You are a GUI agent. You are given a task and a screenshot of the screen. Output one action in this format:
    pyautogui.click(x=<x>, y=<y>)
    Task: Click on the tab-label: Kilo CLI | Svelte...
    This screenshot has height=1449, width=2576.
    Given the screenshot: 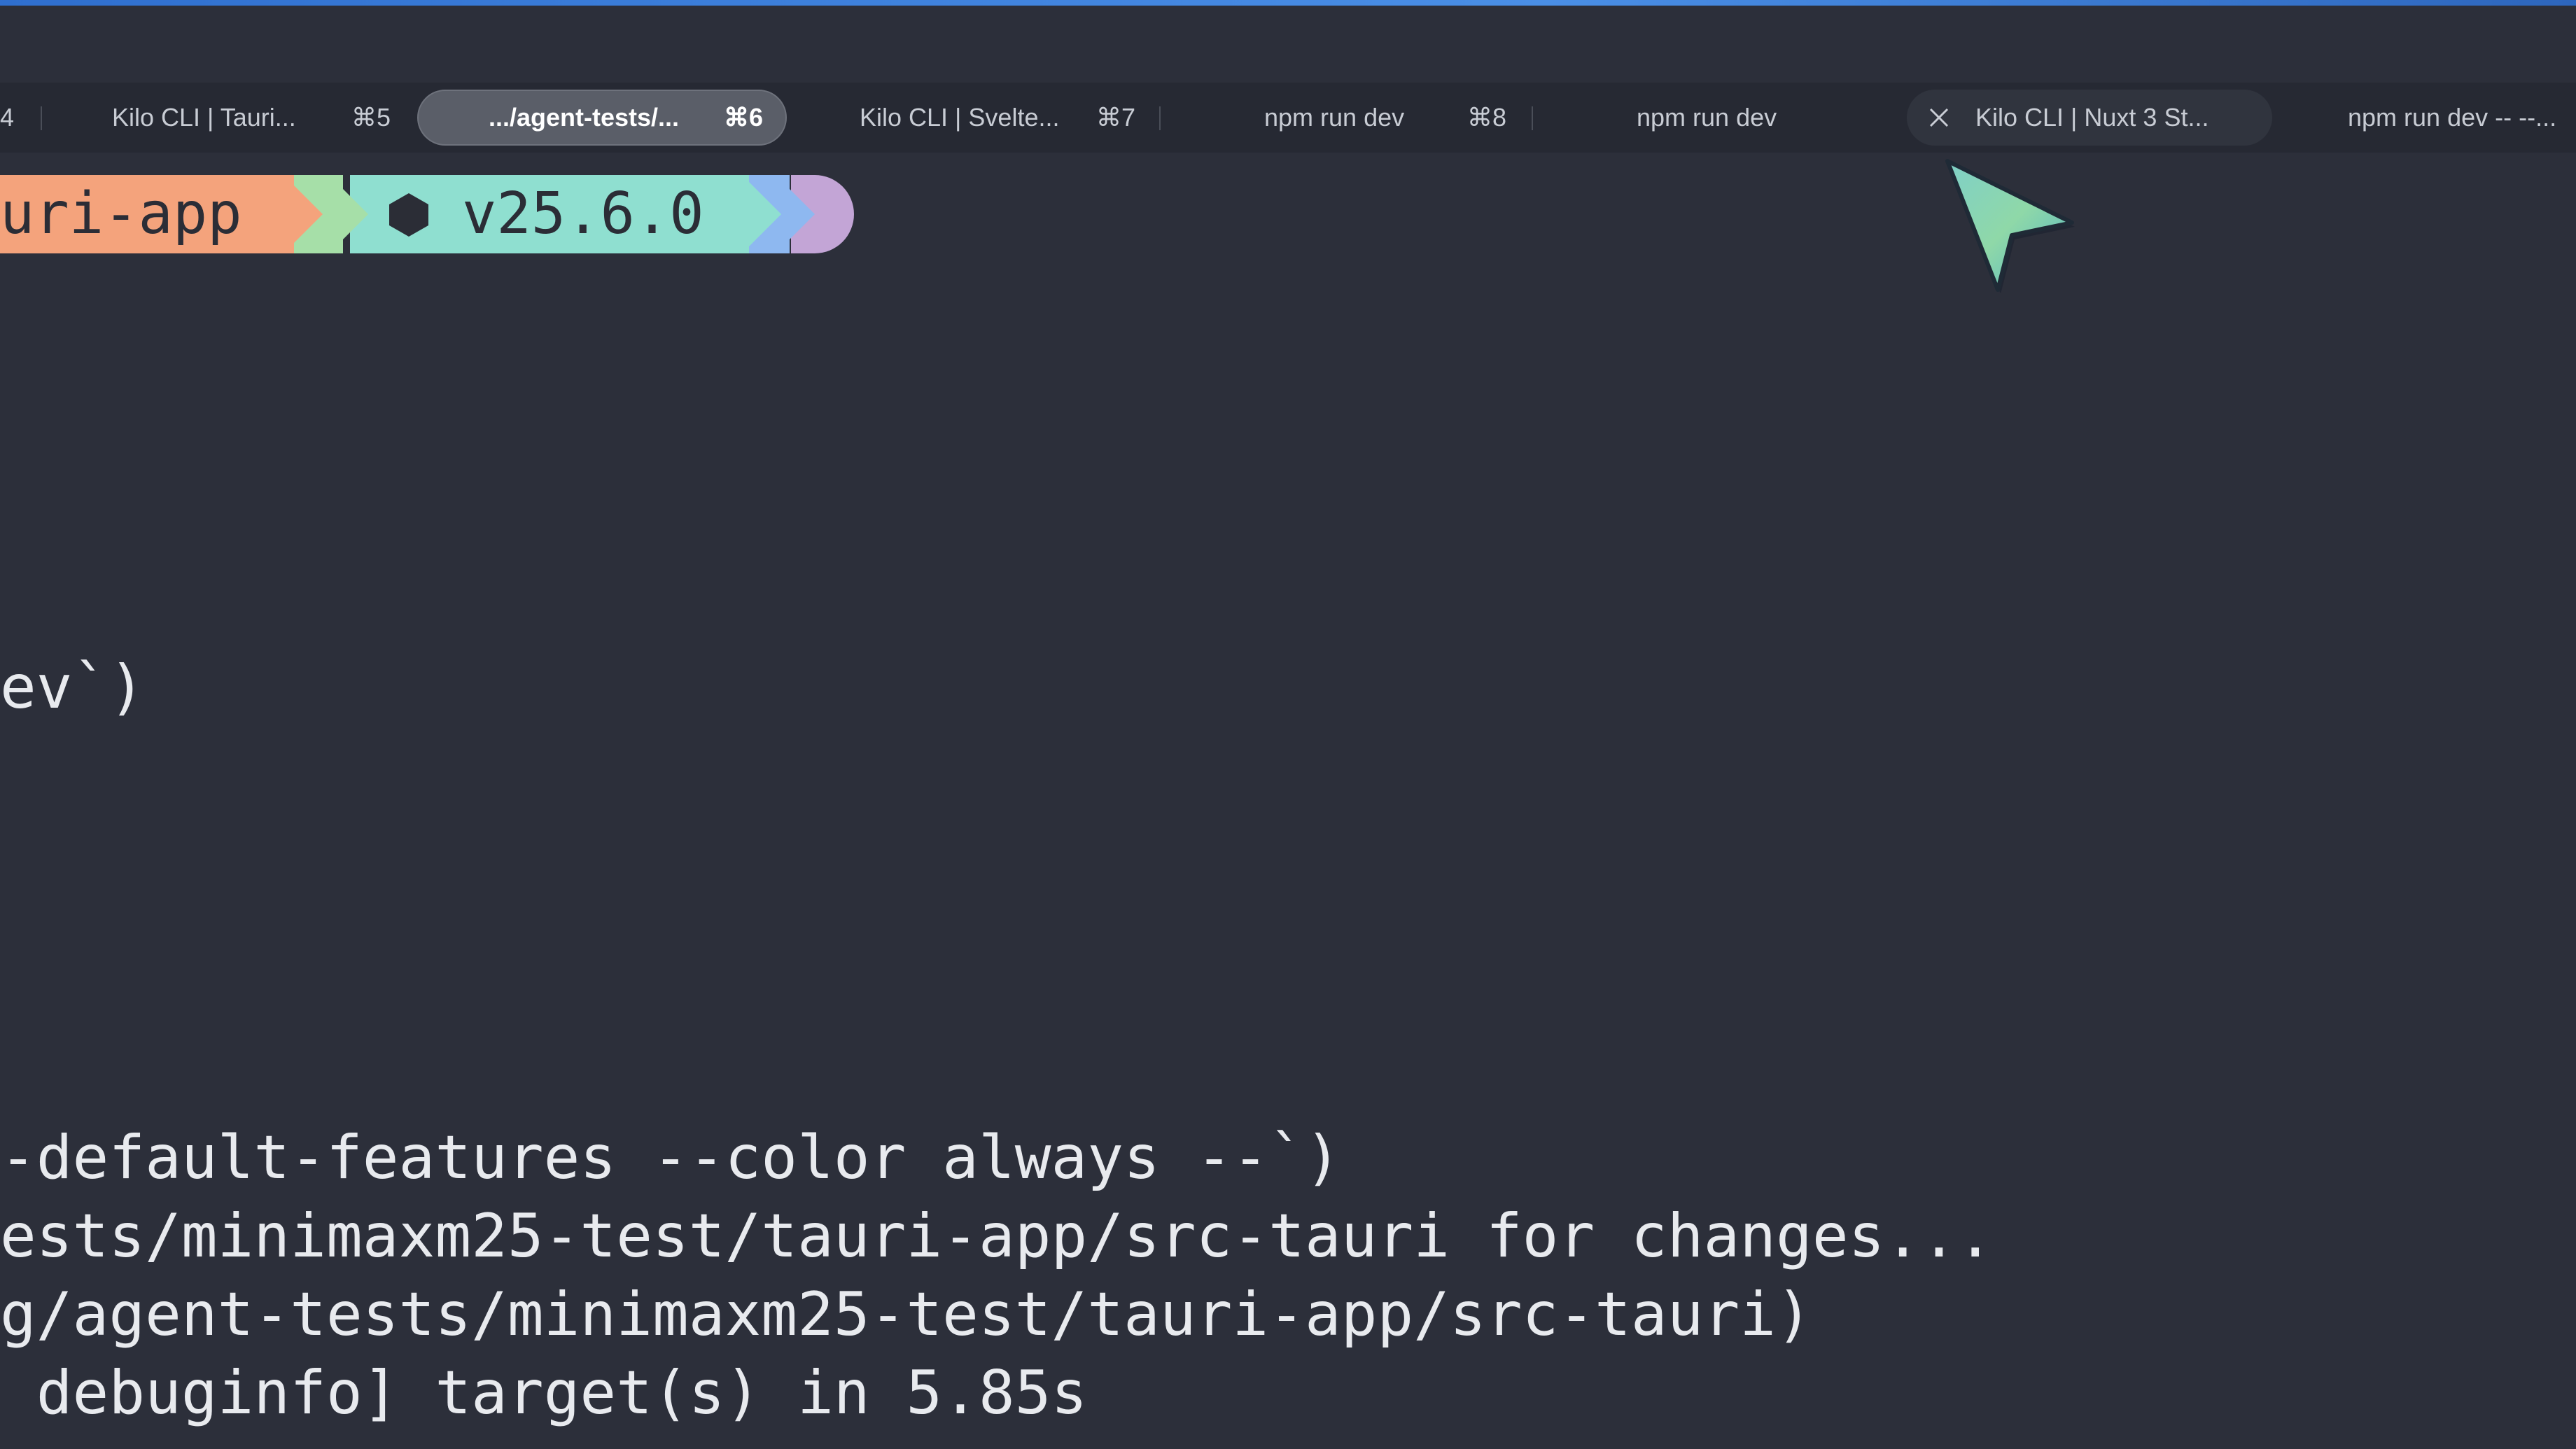 What is the action you would take?
    pyautogui.click(x=960, y=117)
    